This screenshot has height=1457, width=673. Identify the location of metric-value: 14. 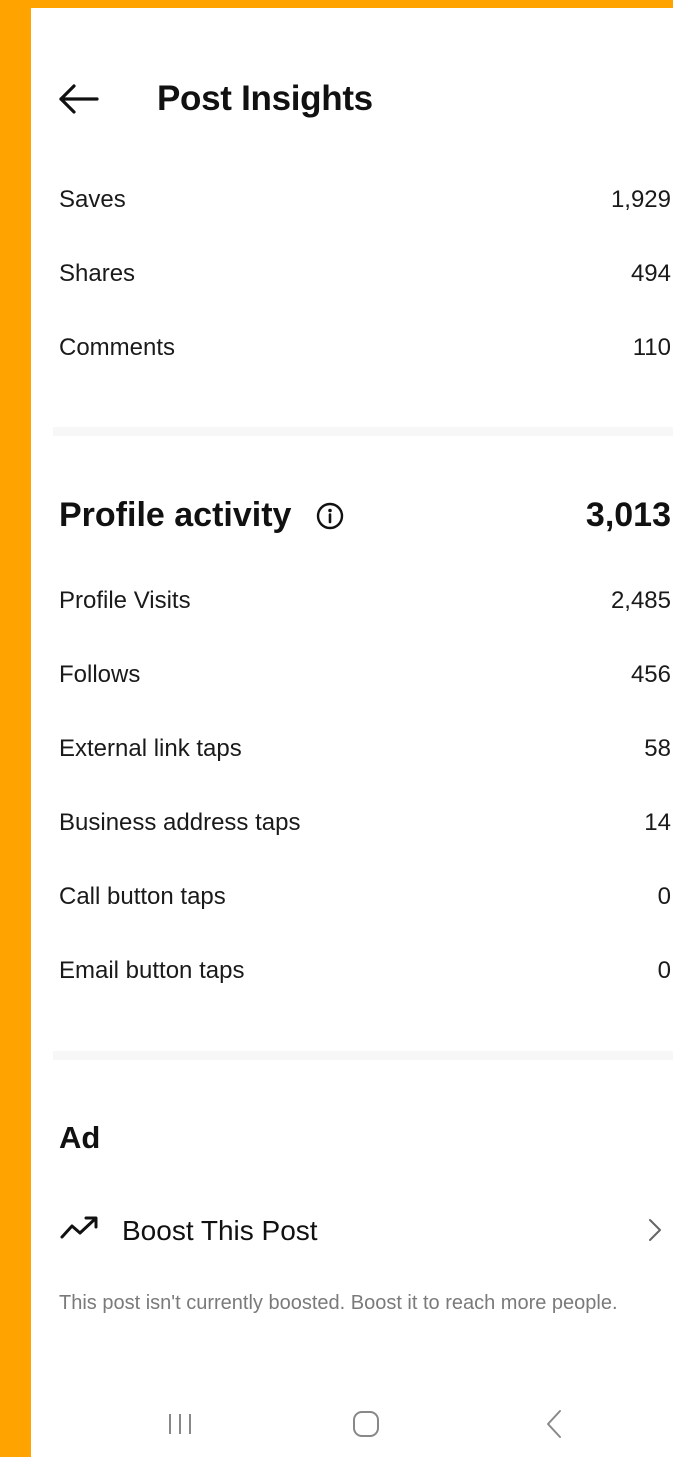
(657, 822).